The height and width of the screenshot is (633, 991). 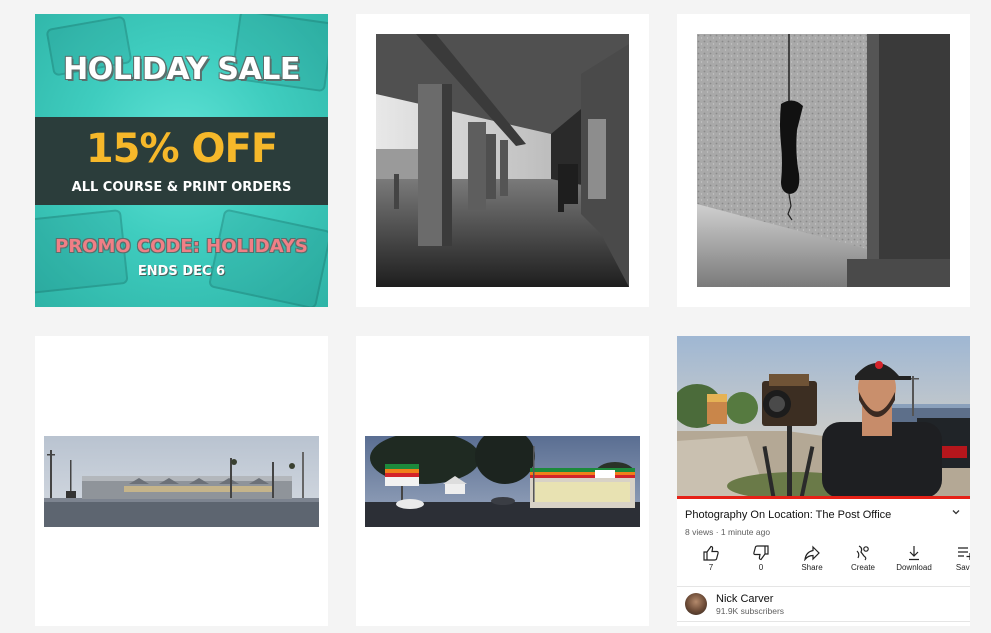 What do you see at coordinates (744, 599) in the screenshot?
I see `channel-name: Nick Carver` at bounding box center [744, 599].